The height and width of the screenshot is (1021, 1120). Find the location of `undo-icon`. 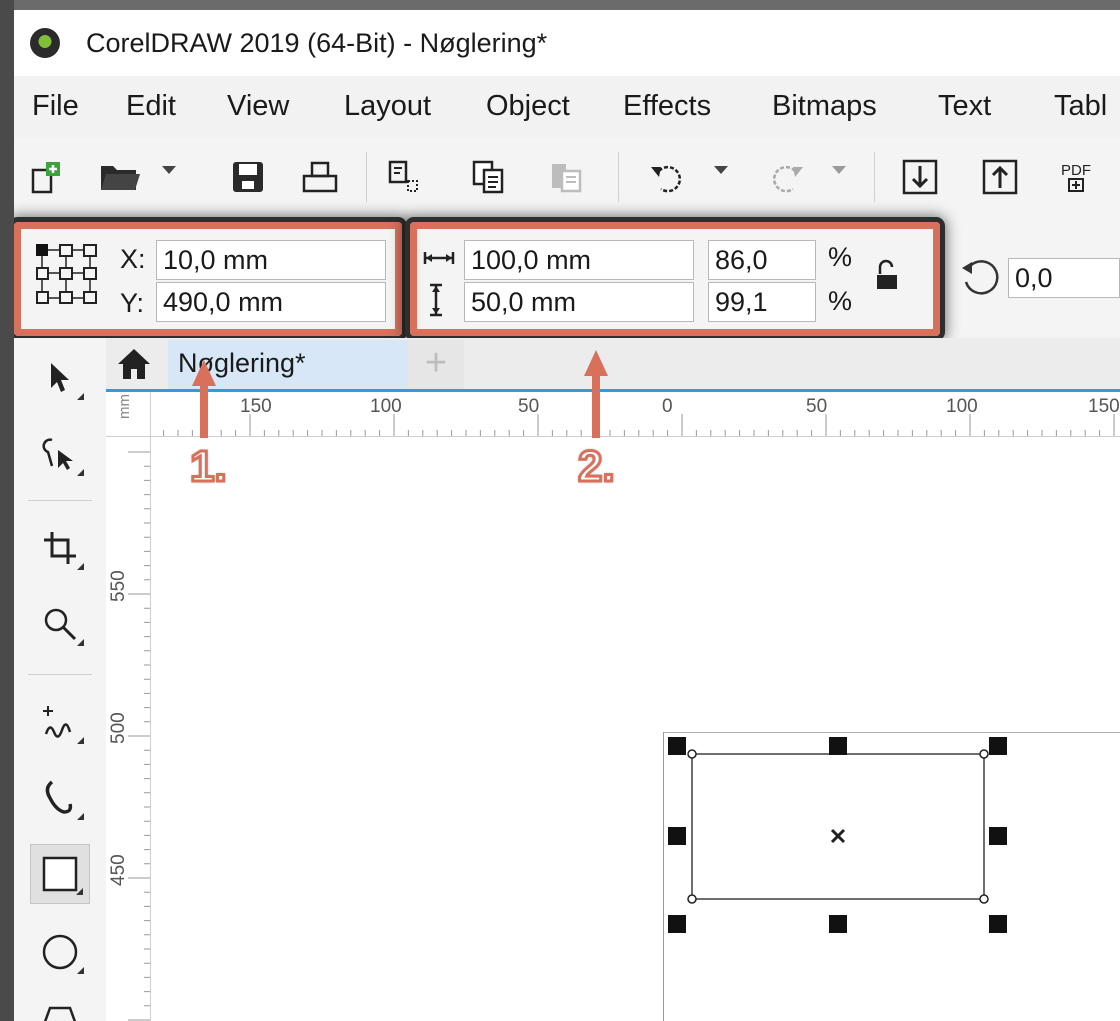

undo-icon is located at coordinates (669, 177).